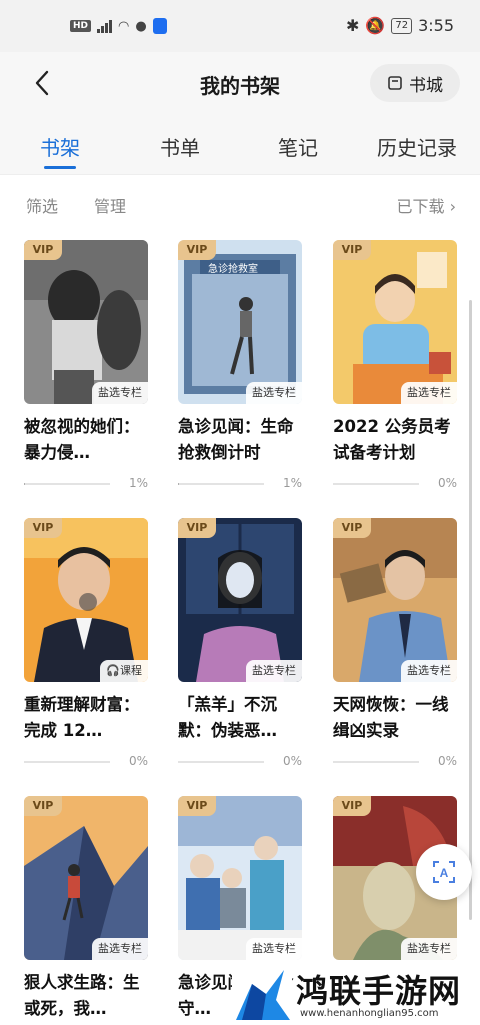 The width and height of the screenshot is (480, 1025). What do you see at coordinates (420, 206) in the screenshot?
I see `downloaded-label: 已下载` at bounding box center [420, 206].